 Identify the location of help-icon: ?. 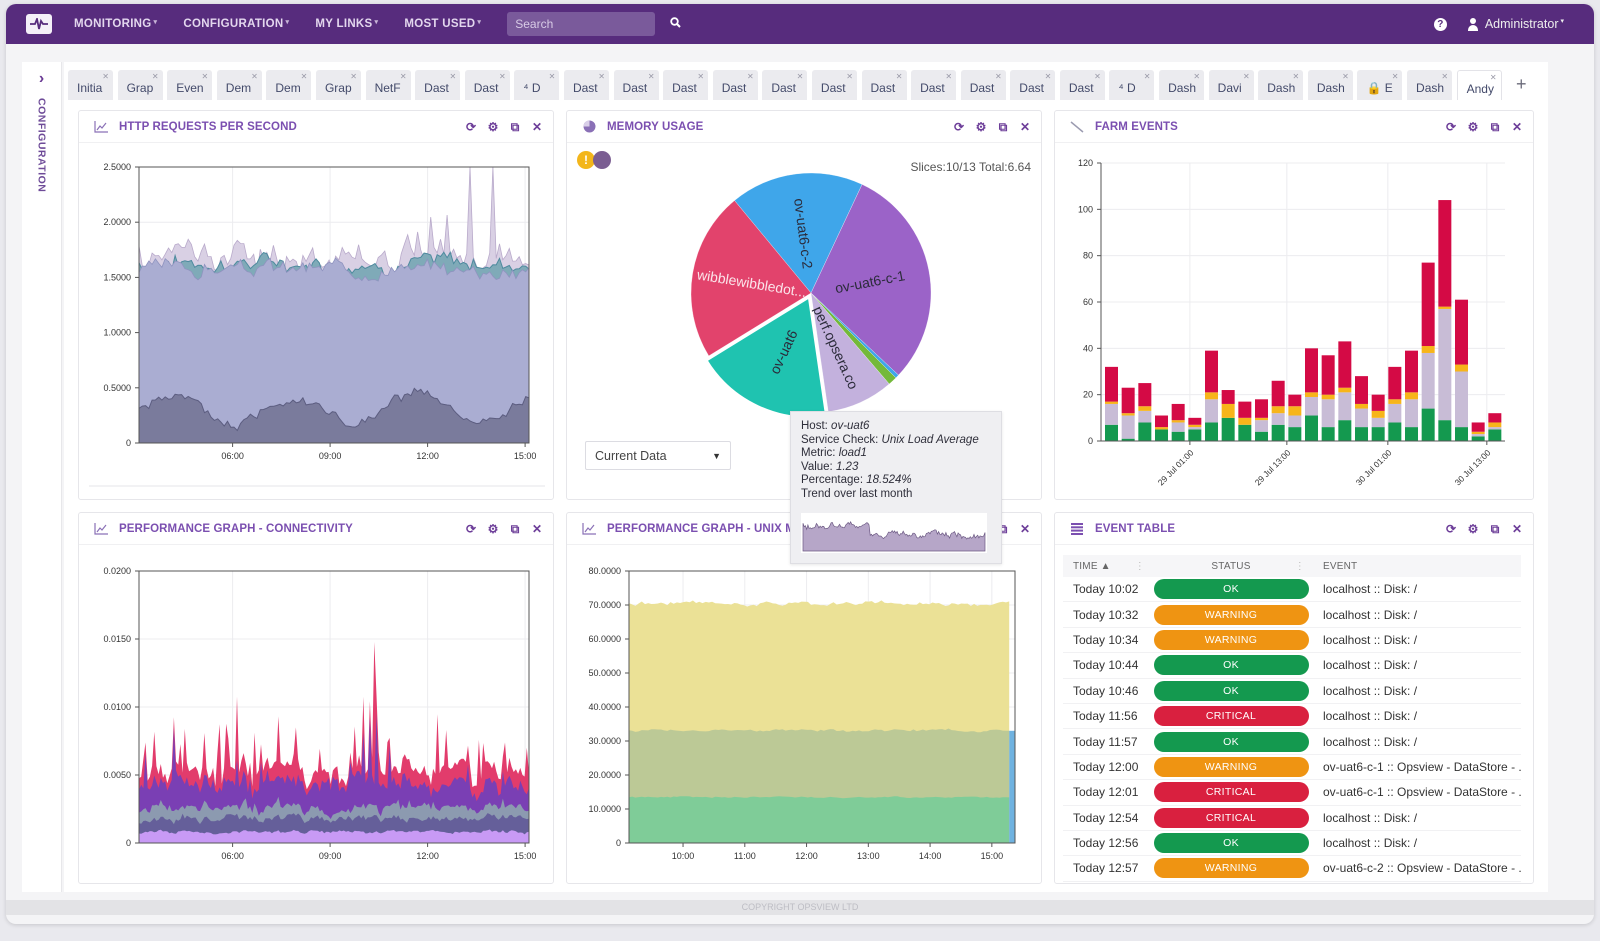
(1440, 24).